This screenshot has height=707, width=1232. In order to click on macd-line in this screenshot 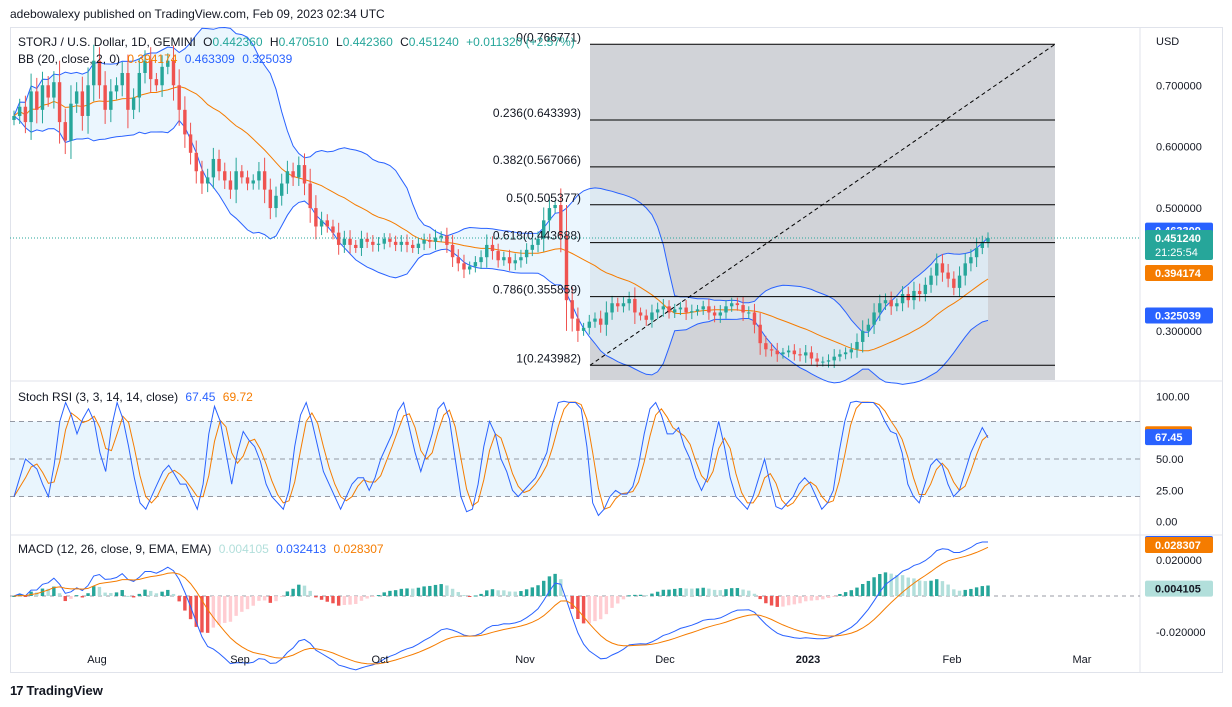, I will do `click(500, 606)`.